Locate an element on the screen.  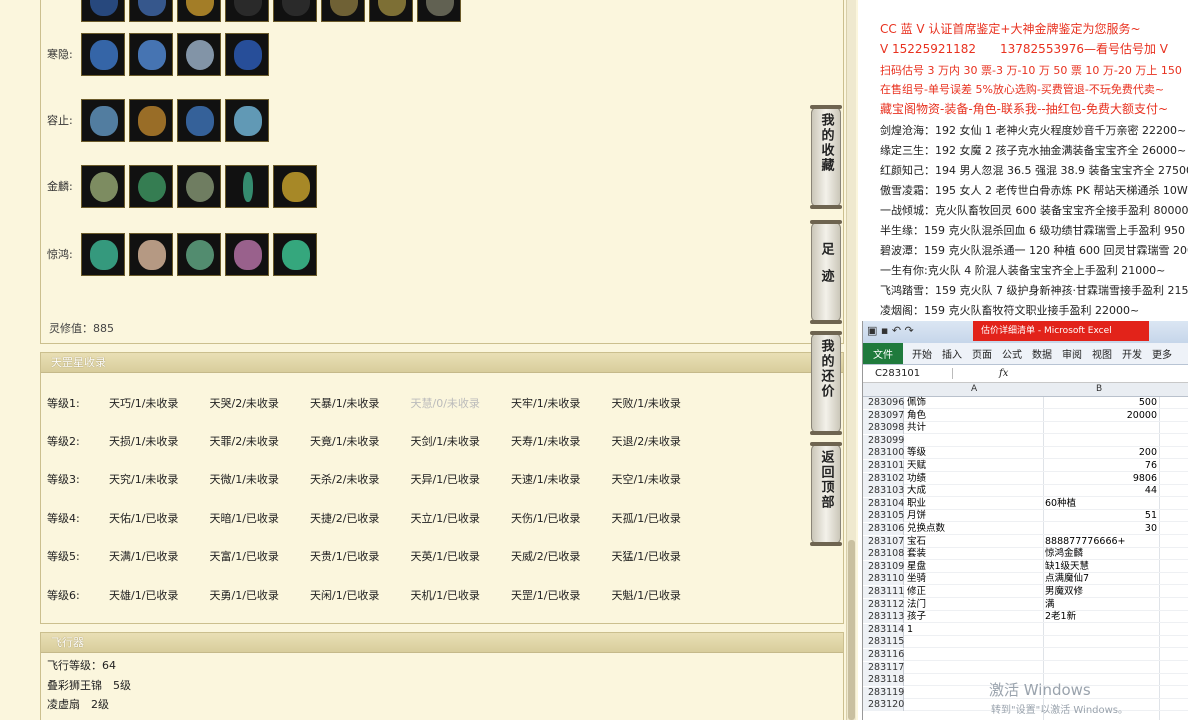
sheet-row: 283100 等级 200 is located at coordinates (1025, 453).